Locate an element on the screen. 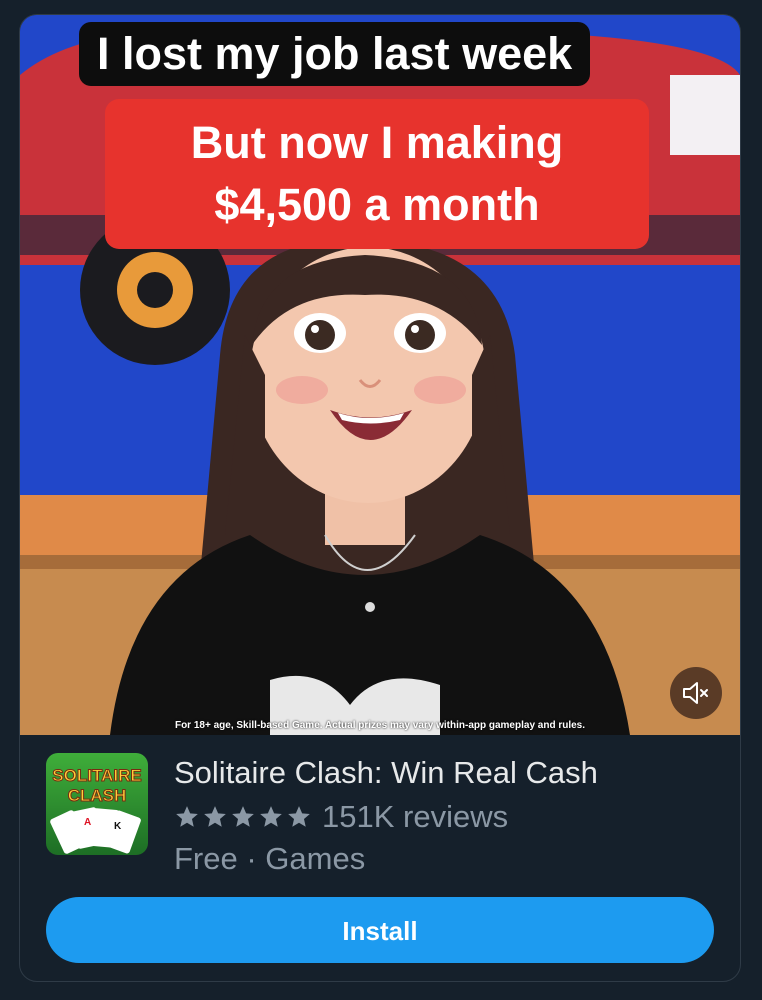 The height and width of the screenshot is (1000, 762). app-category: Free · Games is located at coordinates (270, 858).